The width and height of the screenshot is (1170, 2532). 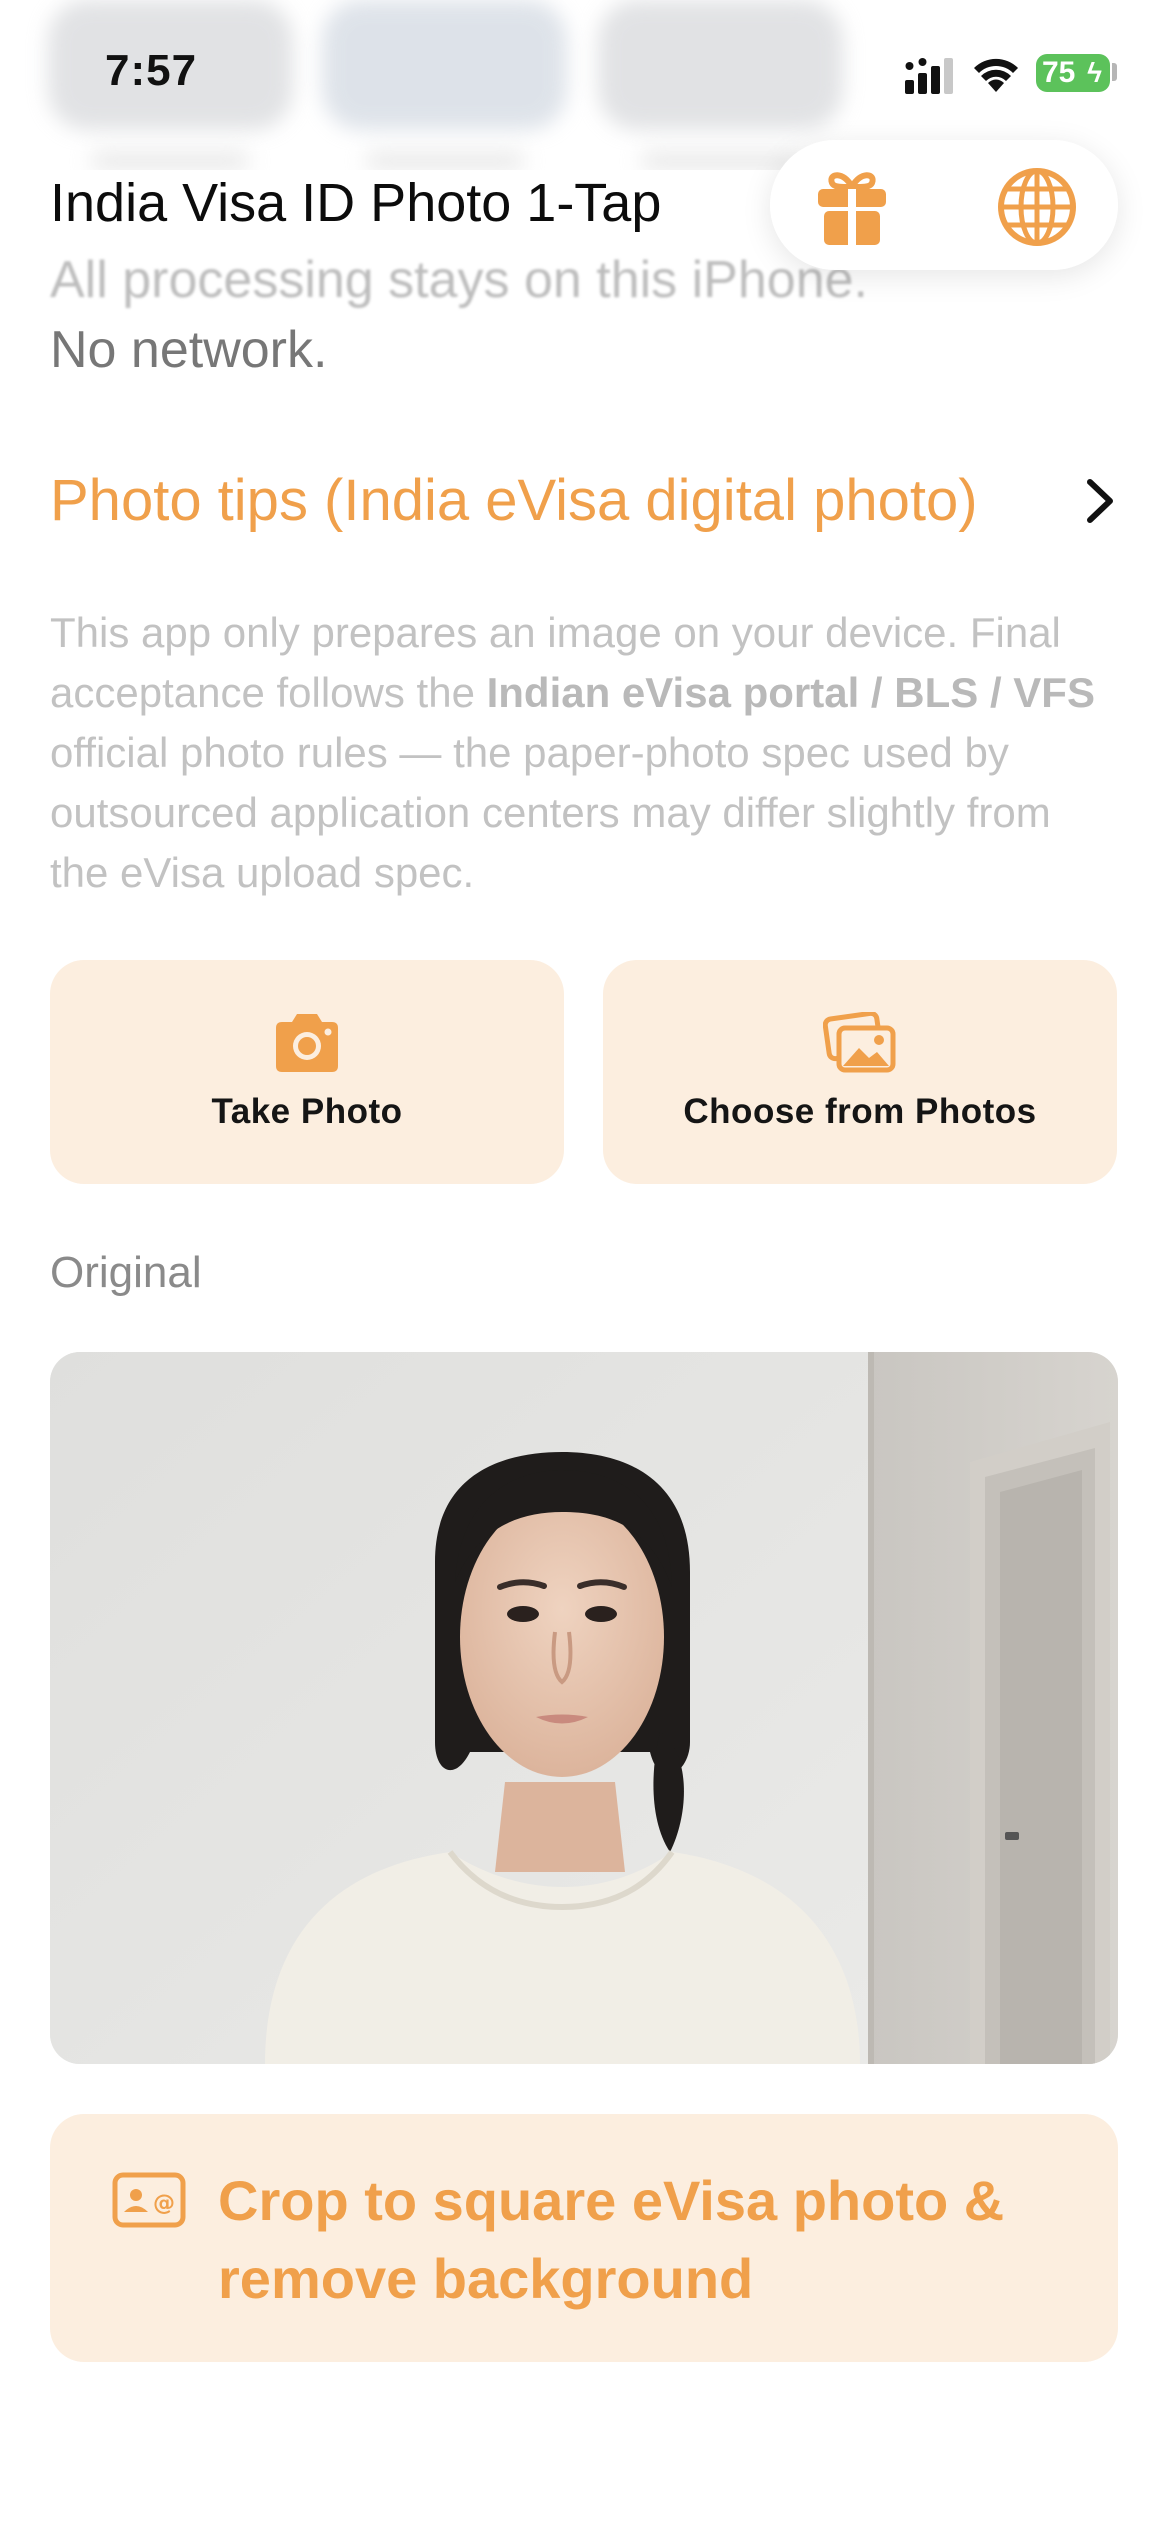 What do you see at coordinates (944, 205) in the screenshot?
I see `toolbar-pill` at bounding box center [944, 205].